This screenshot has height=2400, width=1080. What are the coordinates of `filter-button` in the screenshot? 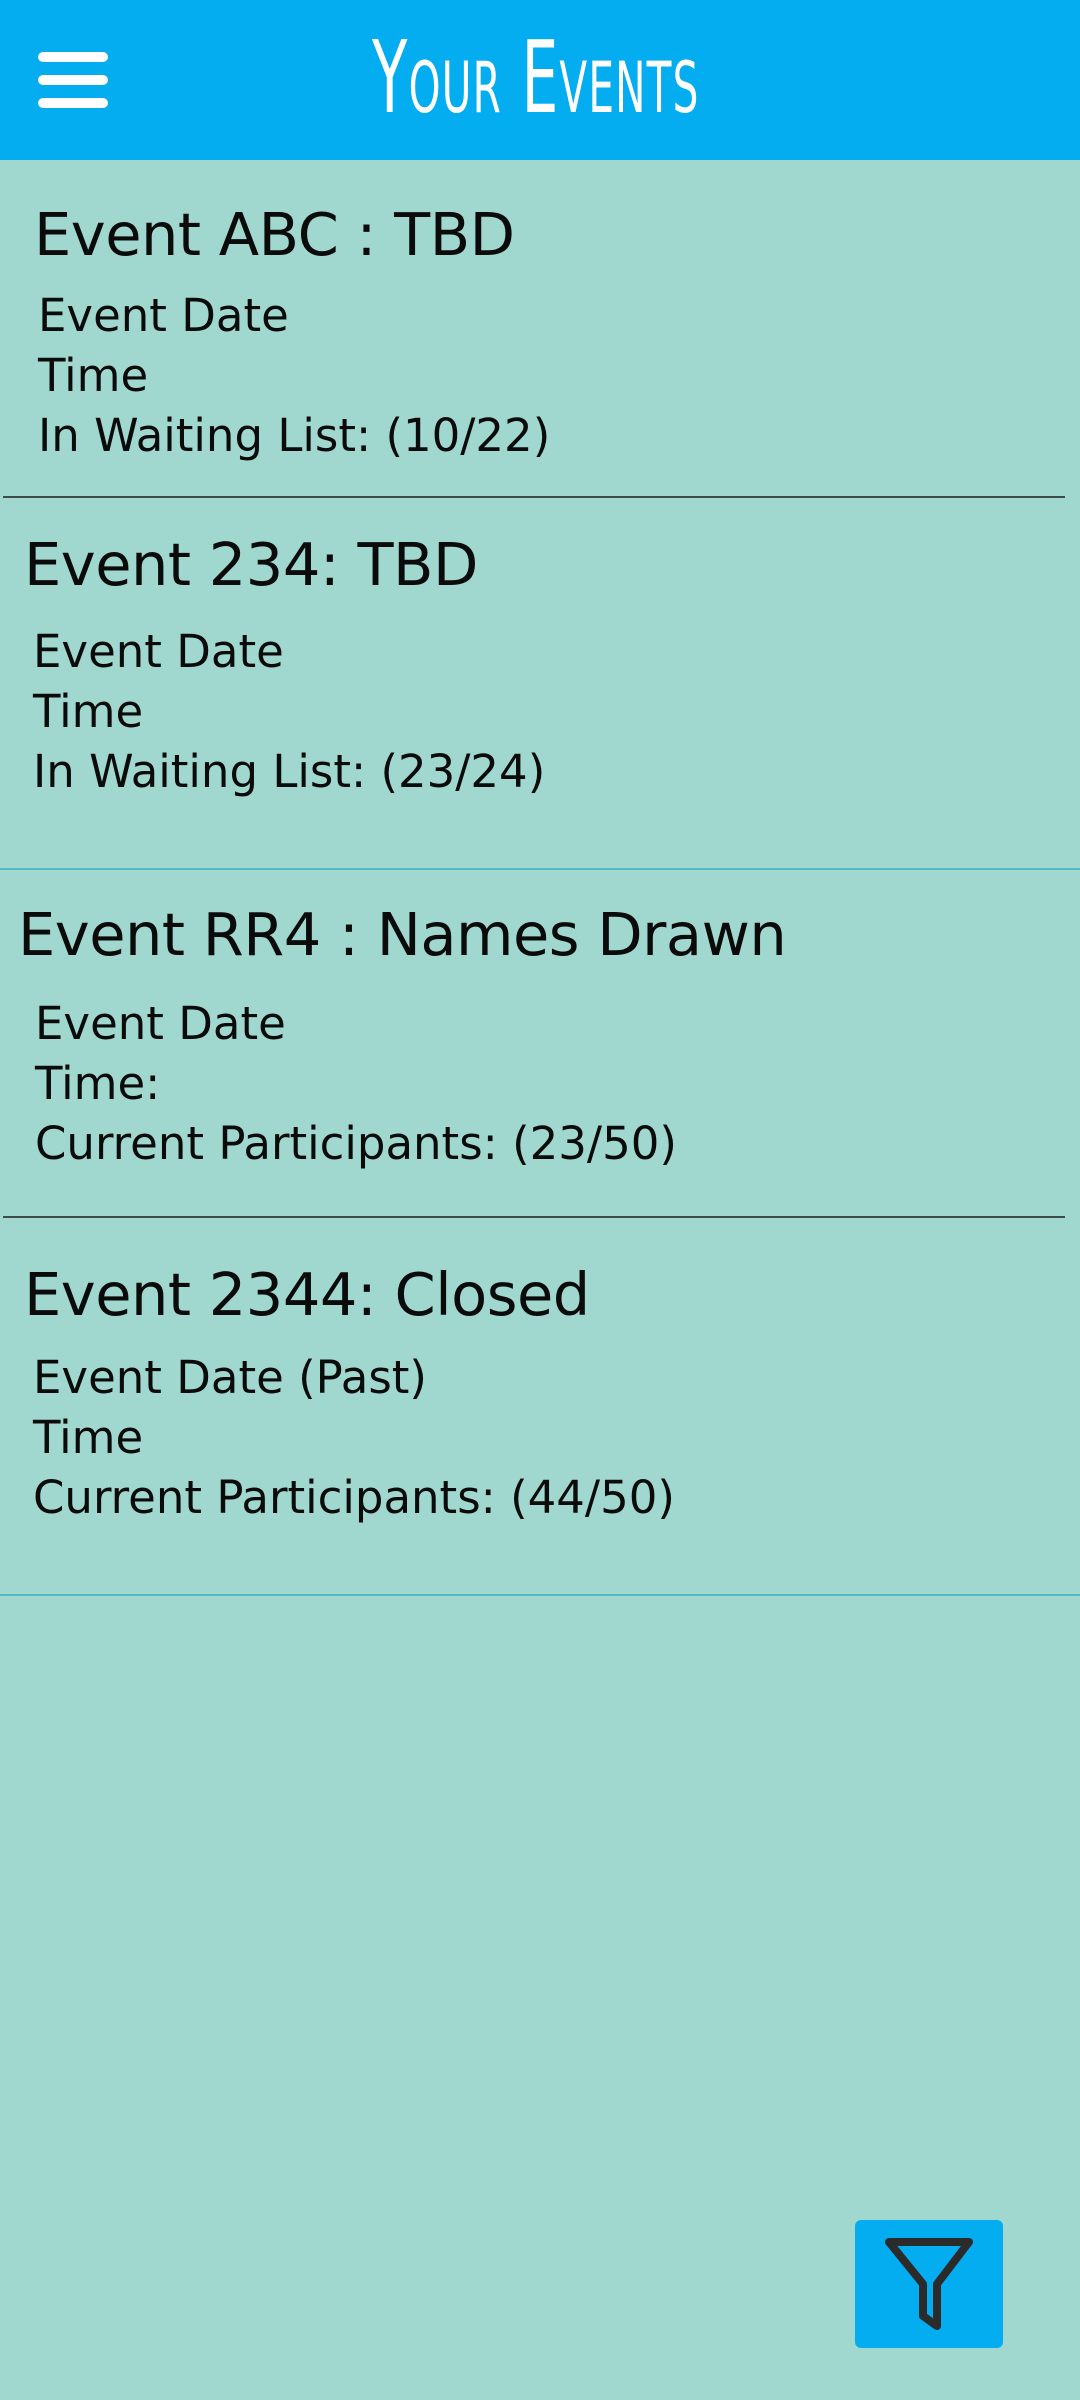 It's located at (929, 2284).